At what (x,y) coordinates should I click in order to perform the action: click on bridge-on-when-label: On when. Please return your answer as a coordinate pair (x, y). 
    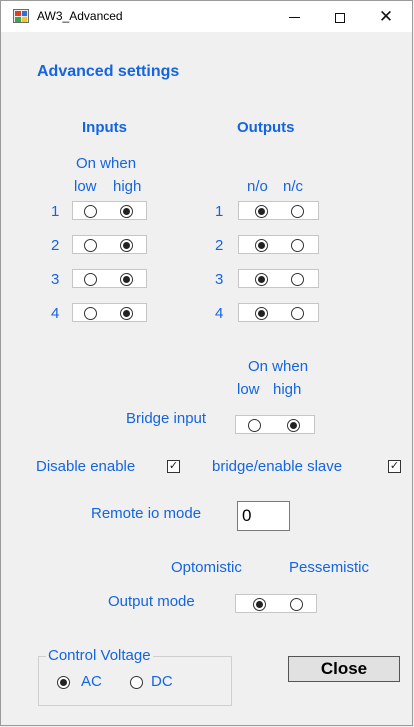
    Looking at the image, I should click on (278, 366).